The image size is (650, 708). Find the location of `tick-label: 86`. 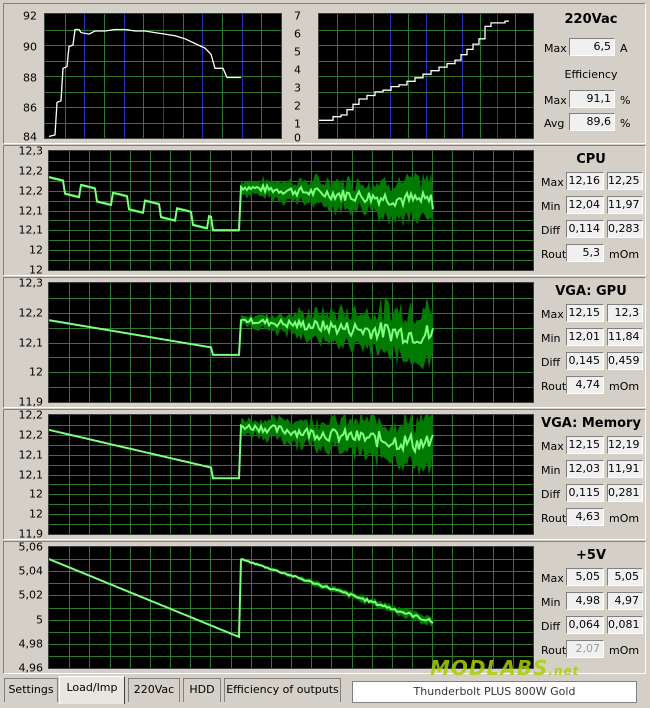

tick-label: 86 is located at coordinates (30, 108).